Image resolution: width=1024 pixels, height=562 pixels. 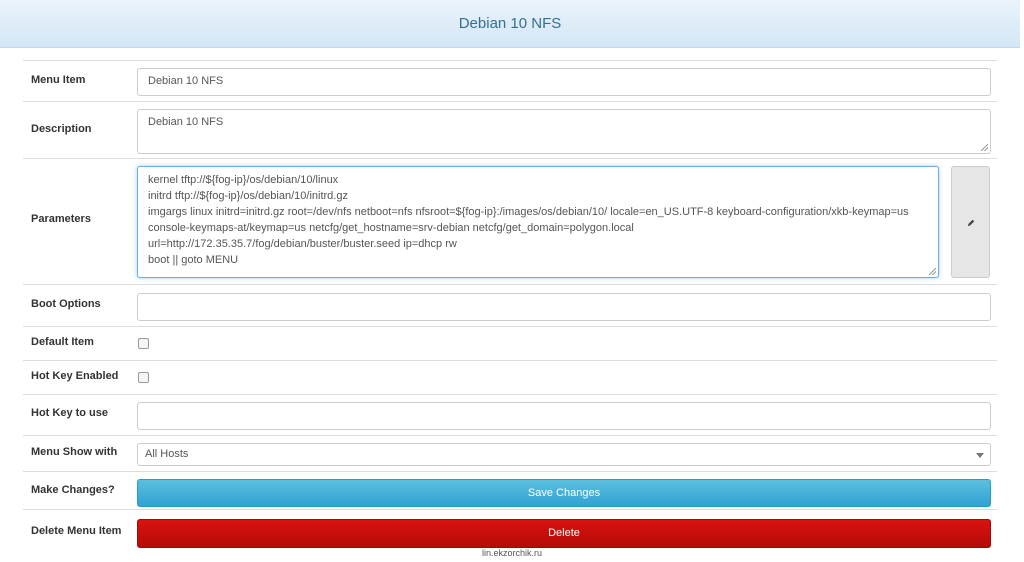 What do you see at coordinates (61, 219) in the screenshot?
I see `parameters-label: Parameters` at bounding box center [61, 219].